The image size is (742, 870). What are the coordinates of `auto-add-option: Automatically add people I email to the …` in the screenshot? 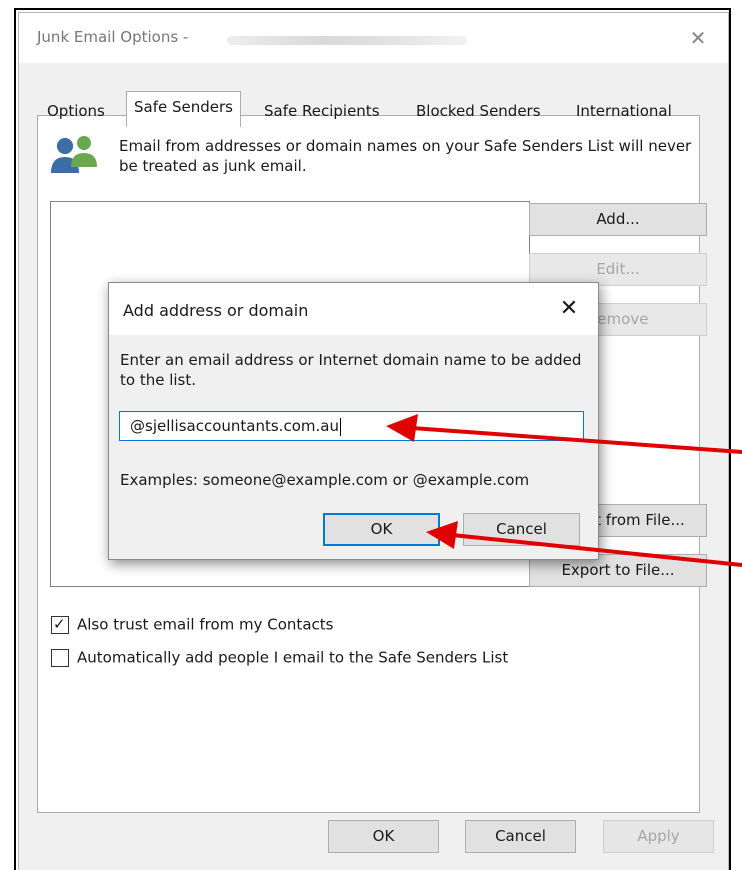 It's located at (279, 657).